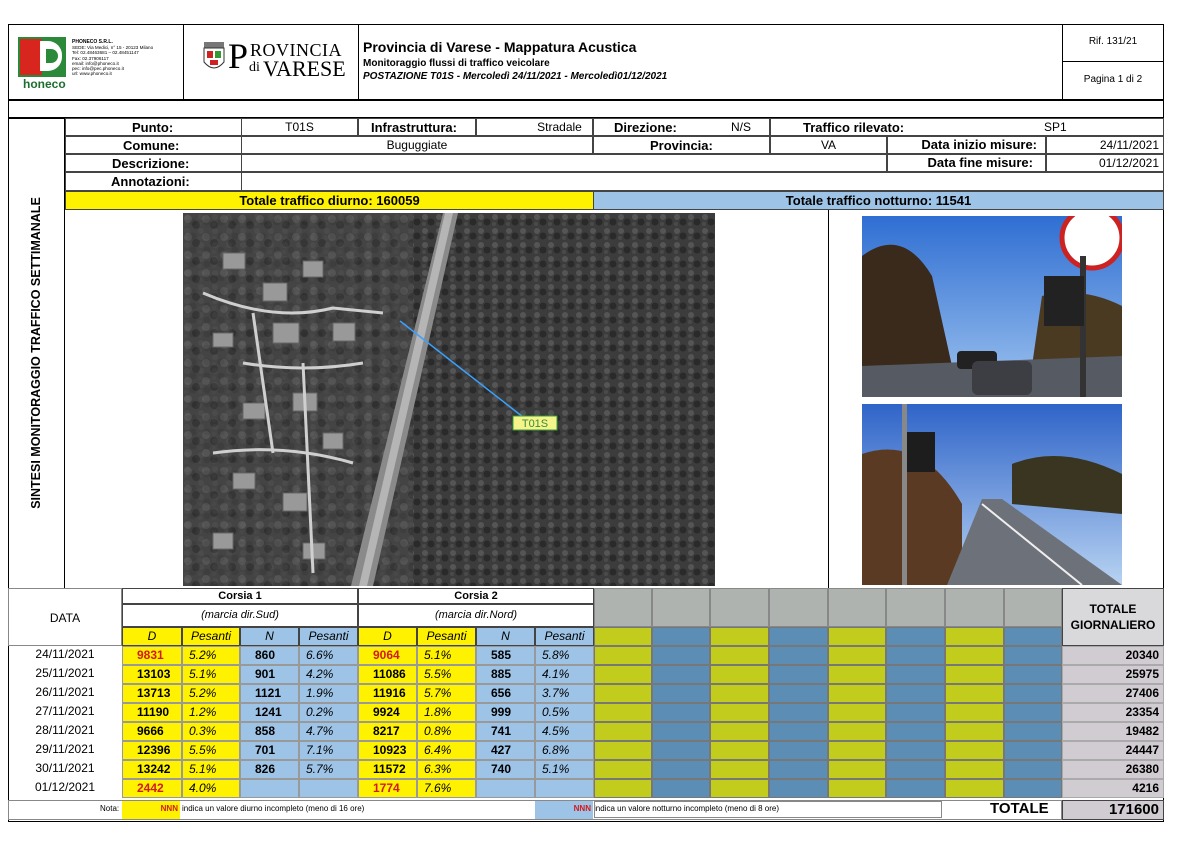  Describe the element at coordinates (153, 145) in the screenshot. I see `comune-label: Comune:` at that location.